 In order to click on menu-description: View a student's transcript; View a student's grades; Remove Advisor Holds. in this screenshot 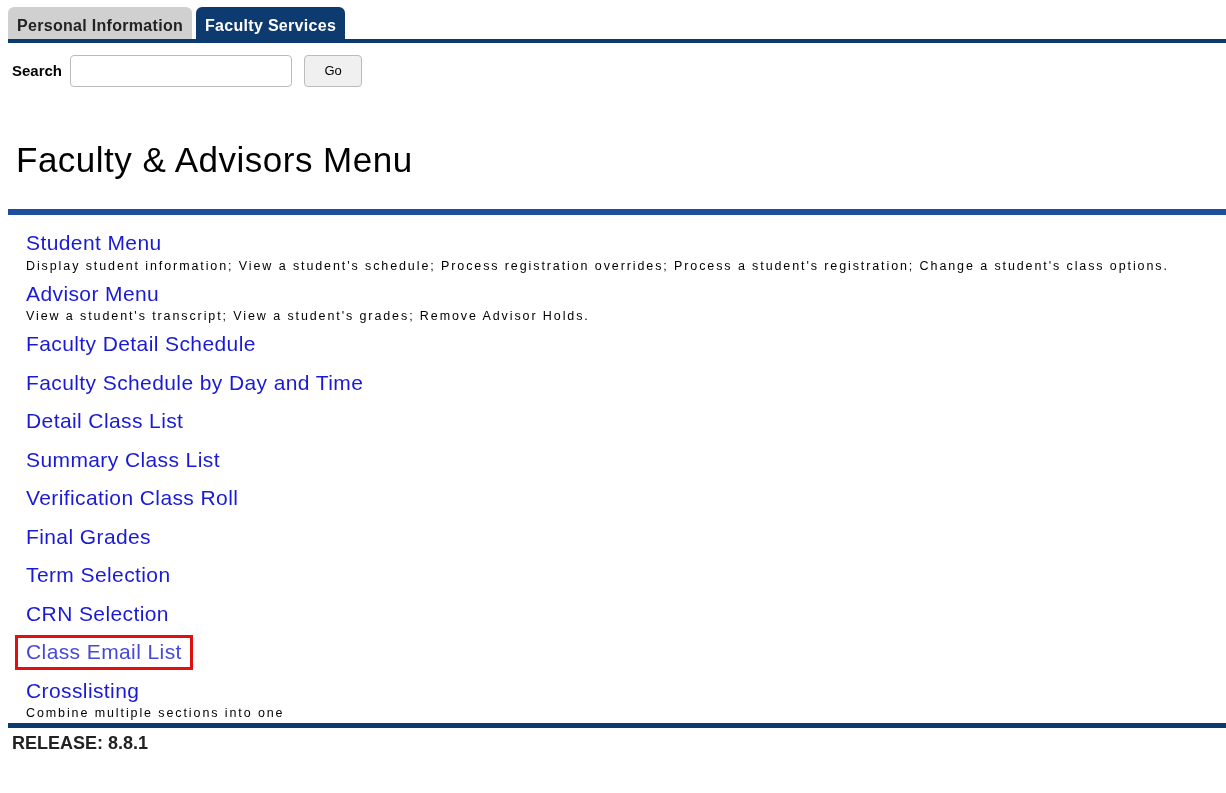, I will do `click(308, 316)`.